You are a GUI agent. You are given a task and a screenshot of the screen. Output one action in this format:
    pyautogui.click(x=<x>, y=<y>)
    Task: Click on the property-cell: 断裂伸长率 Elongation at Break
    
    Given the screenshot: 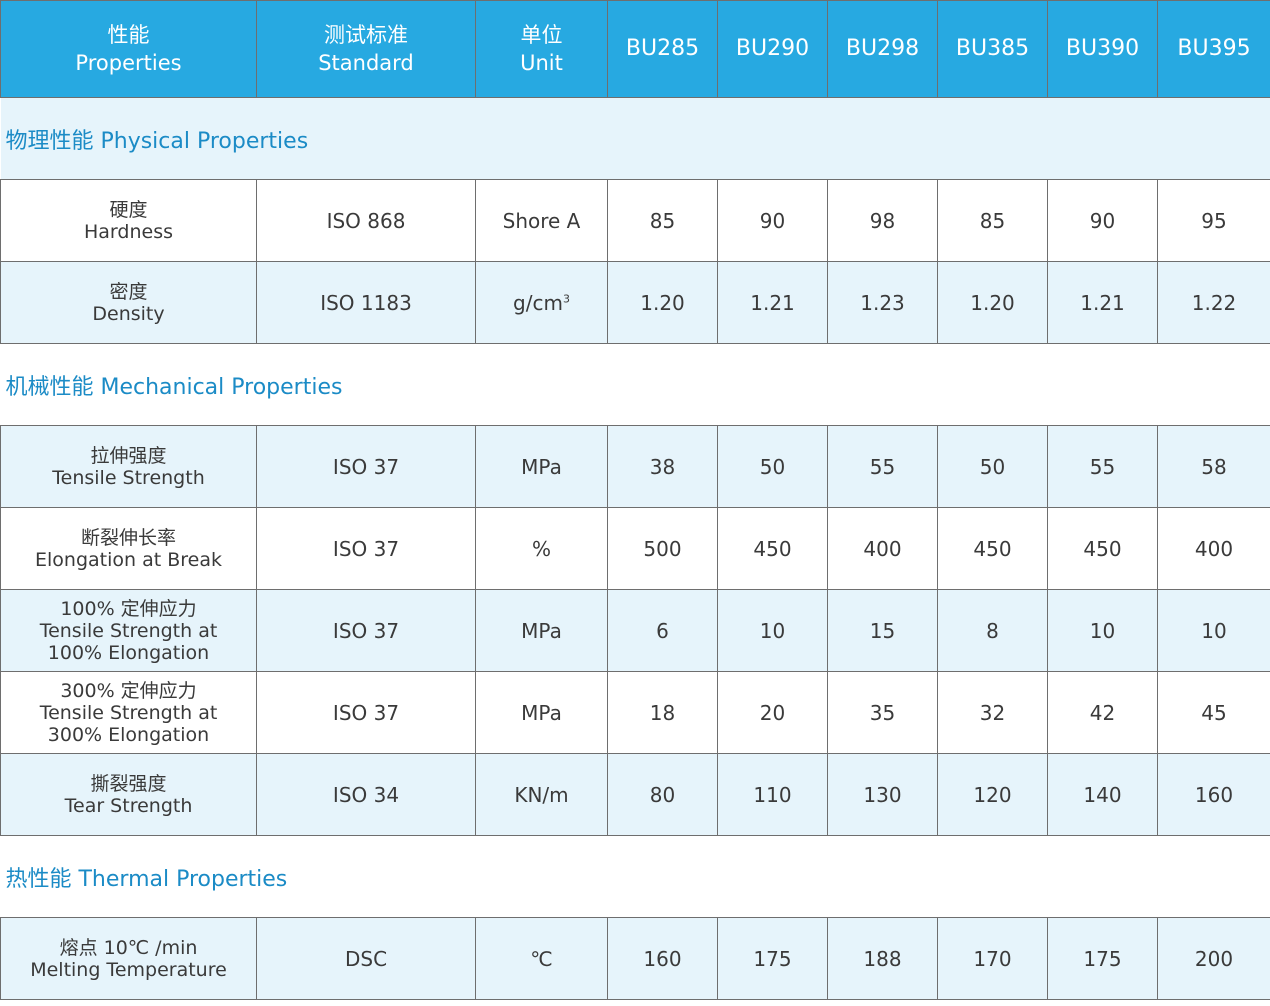 What is the action you would take?
    pyautogui.click(x=128, y=548)
    